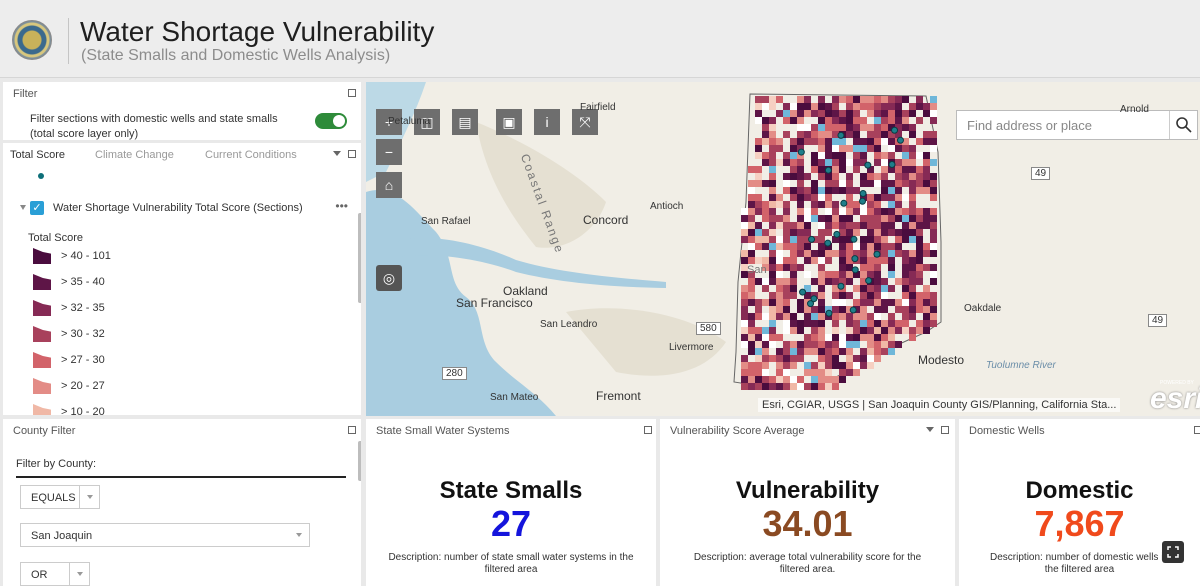  What do you see at coordinates (1173, 552) in the screenshot?
I see `fullscreen-button` at bounding box center [1173, 552].